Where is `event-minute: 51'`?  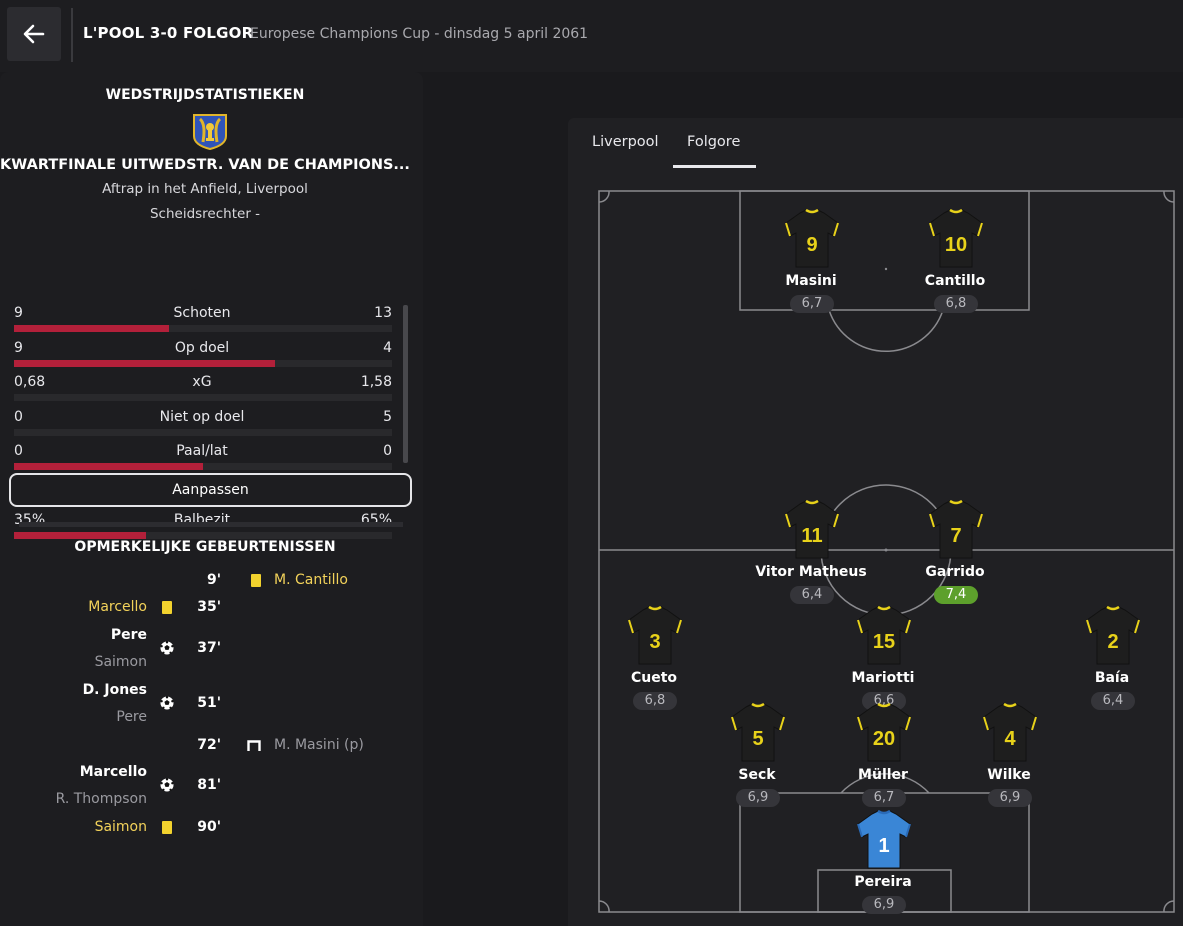
event-minute: 51' is located at coordinates (209, 703).